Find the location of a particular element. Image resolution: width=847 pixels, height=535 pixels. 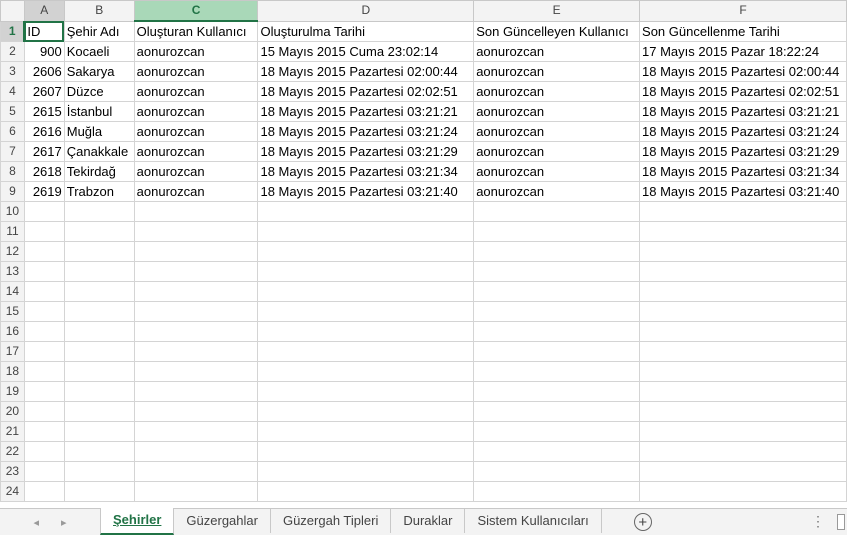

cell-updated: 17 Mayıs 2015 Pazar 18:22:24 is located at coordinates (743, 51).